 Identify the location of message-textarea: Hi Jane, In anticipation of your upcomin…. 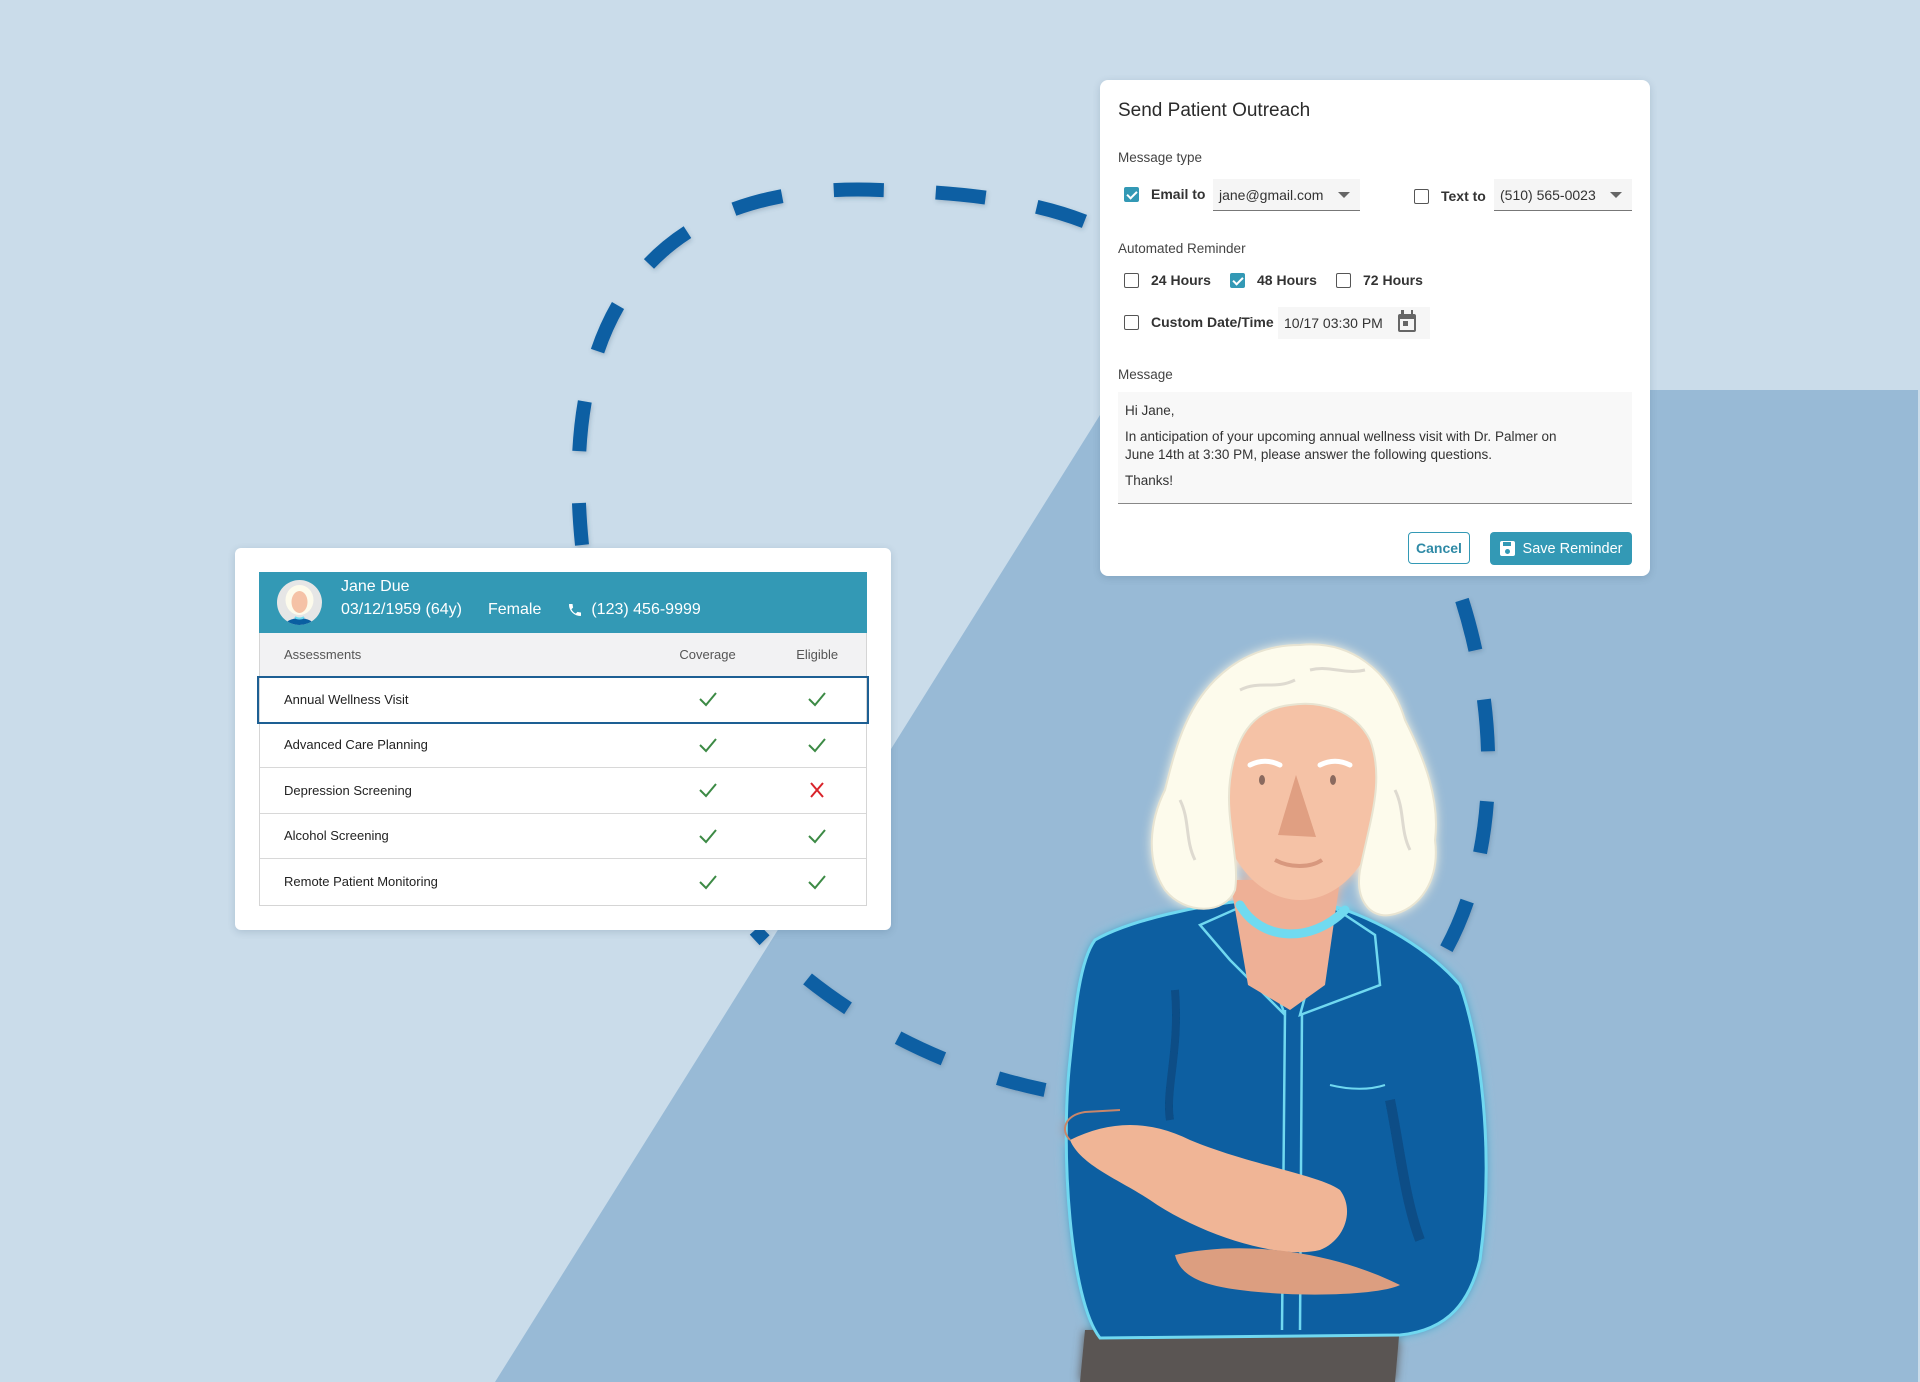
(1375, 448).